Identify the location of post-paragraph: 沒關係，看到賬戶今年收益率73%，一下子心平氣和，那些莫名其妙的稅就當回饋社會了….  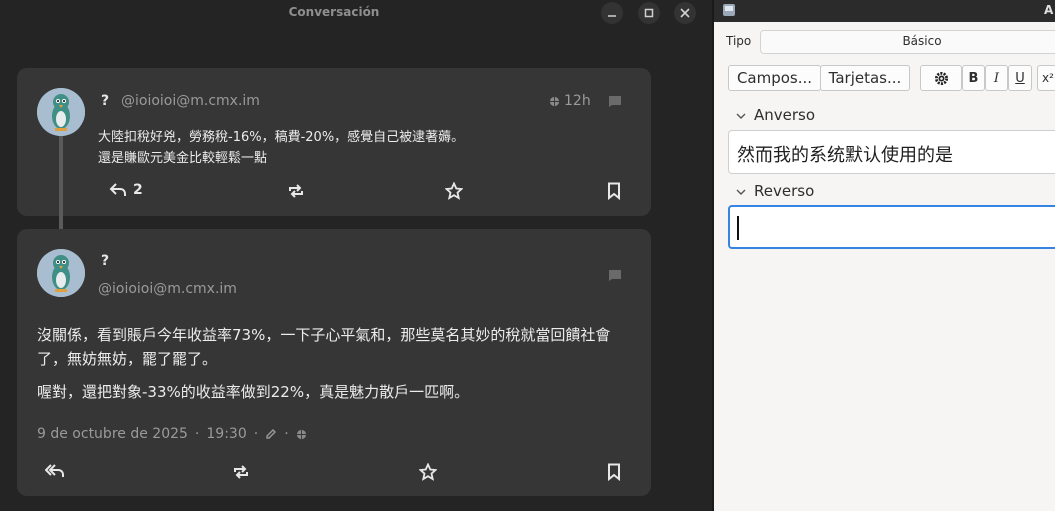
(324, 347).